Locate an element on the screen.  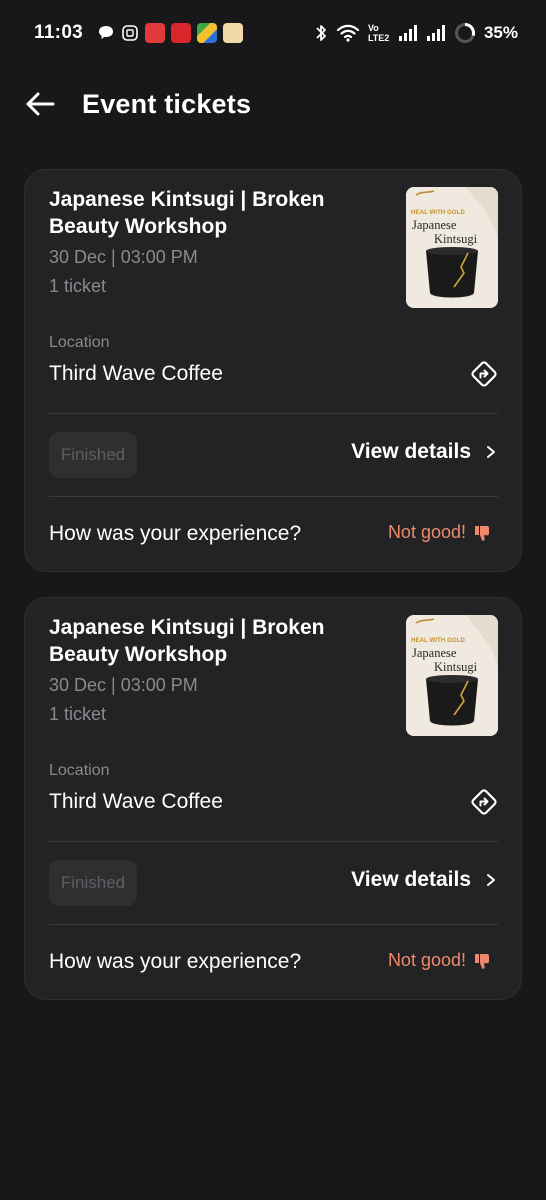
app-amazon-icon is located at coordinates (233, 33).